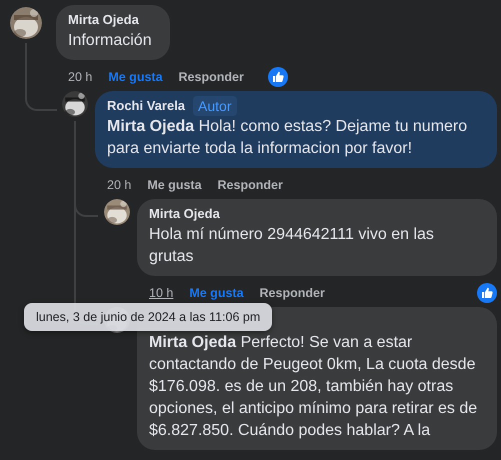 The image size is (501, 460). Describe the element at coordinates (287, 138) in the screenshot. I see `comment-text: Mirta Ojeda Hola! como estas? Dejame tu numero para enviarte toda la informacion por favor!` at that location.